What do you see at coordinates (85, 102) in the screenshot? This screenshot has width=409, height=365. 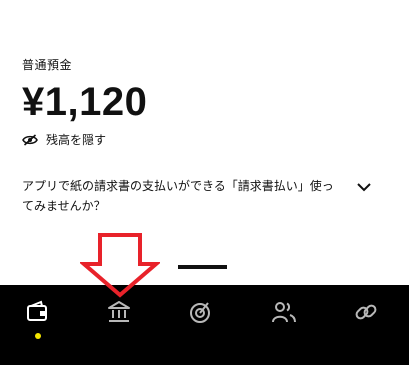 I see `balance-amount: ¥1,120` at bounding box center [85, 102].